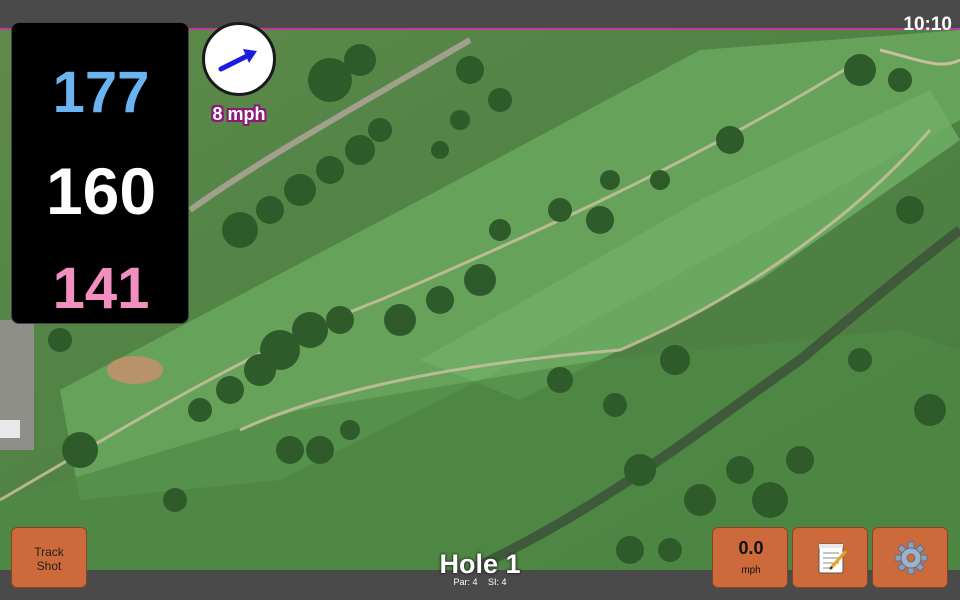 This screenshot has width=960, height=600. What do you see at coordinates (49, 566) in the screenshot?
I see `track-shot-label-line2: Shot` at bounding box center [49, 566].